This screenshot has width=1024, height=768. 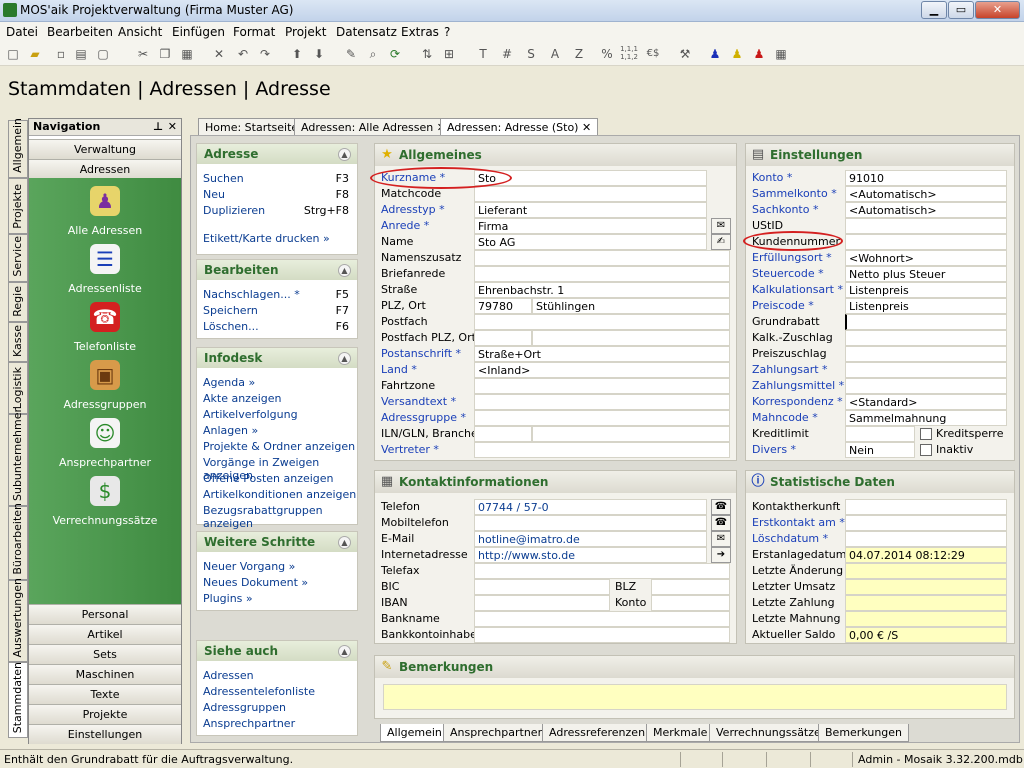 What do you see at coordinates (503, 306) in the screenshot?
I see `plz-field: 79780` at bounding box center [503, 306].